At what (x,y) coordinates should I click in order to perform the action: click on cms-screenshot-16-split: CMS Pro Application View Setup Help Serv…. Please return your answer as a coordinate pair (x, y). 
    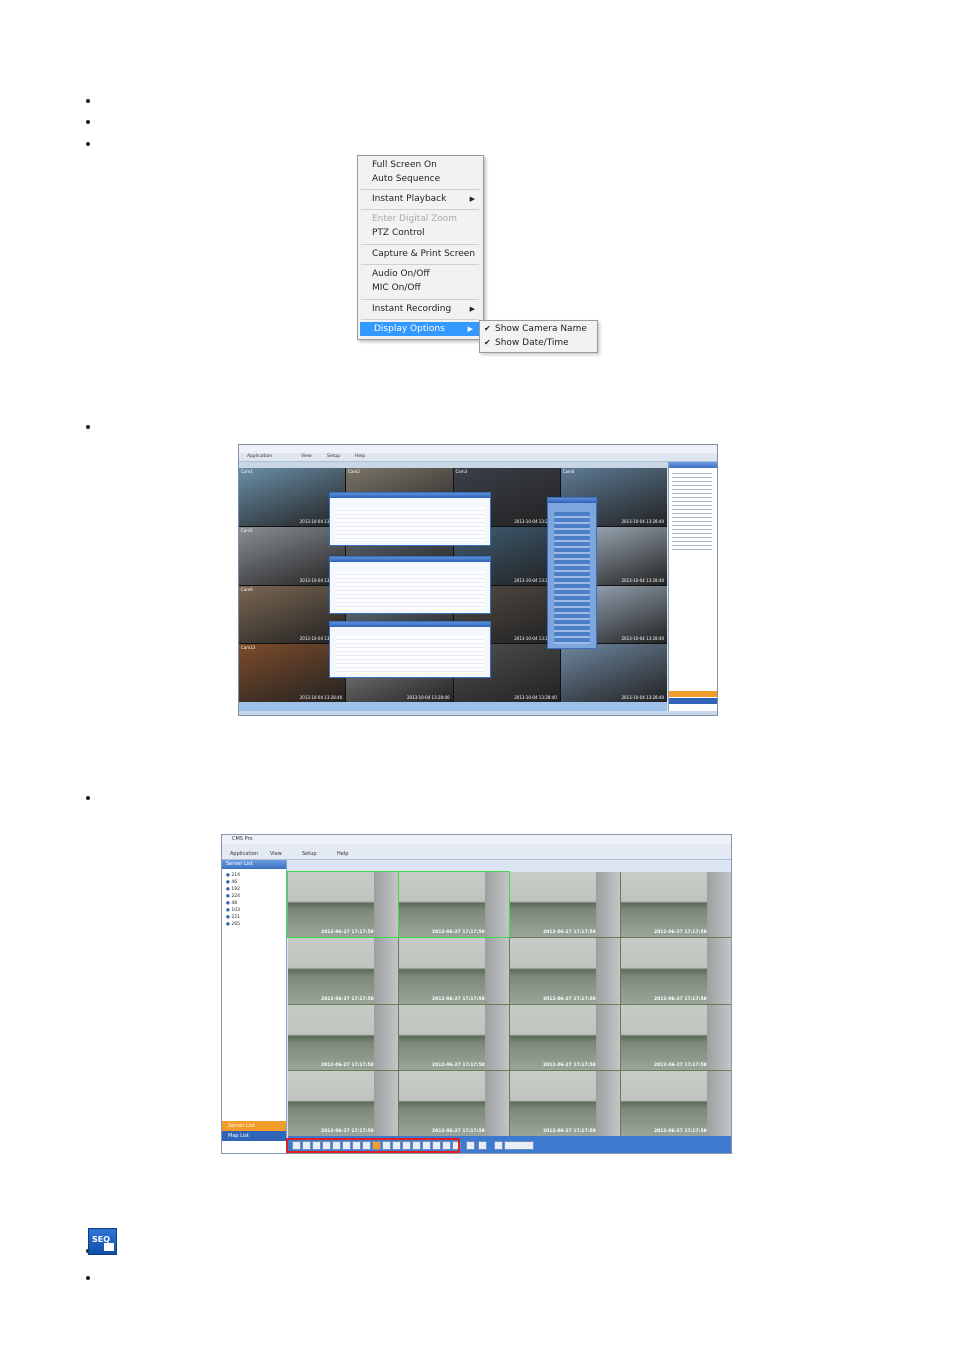
    Looking at the image, I should click on (476, 994).